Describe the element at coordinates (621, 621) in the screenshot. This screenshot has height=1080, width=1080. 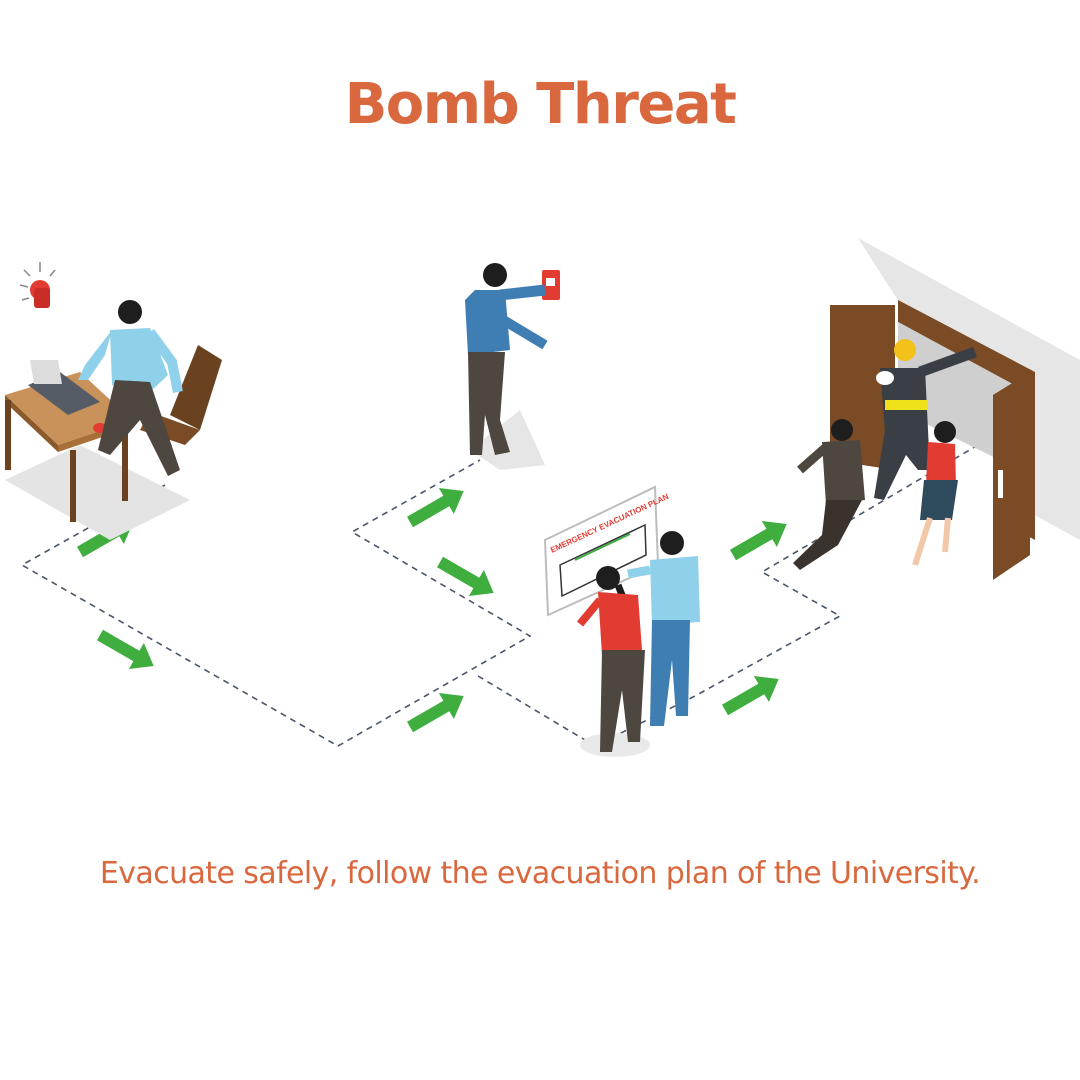
I see `evacuation-plan-scene: EMERGENCY EVACUATION PLAN` at that location.